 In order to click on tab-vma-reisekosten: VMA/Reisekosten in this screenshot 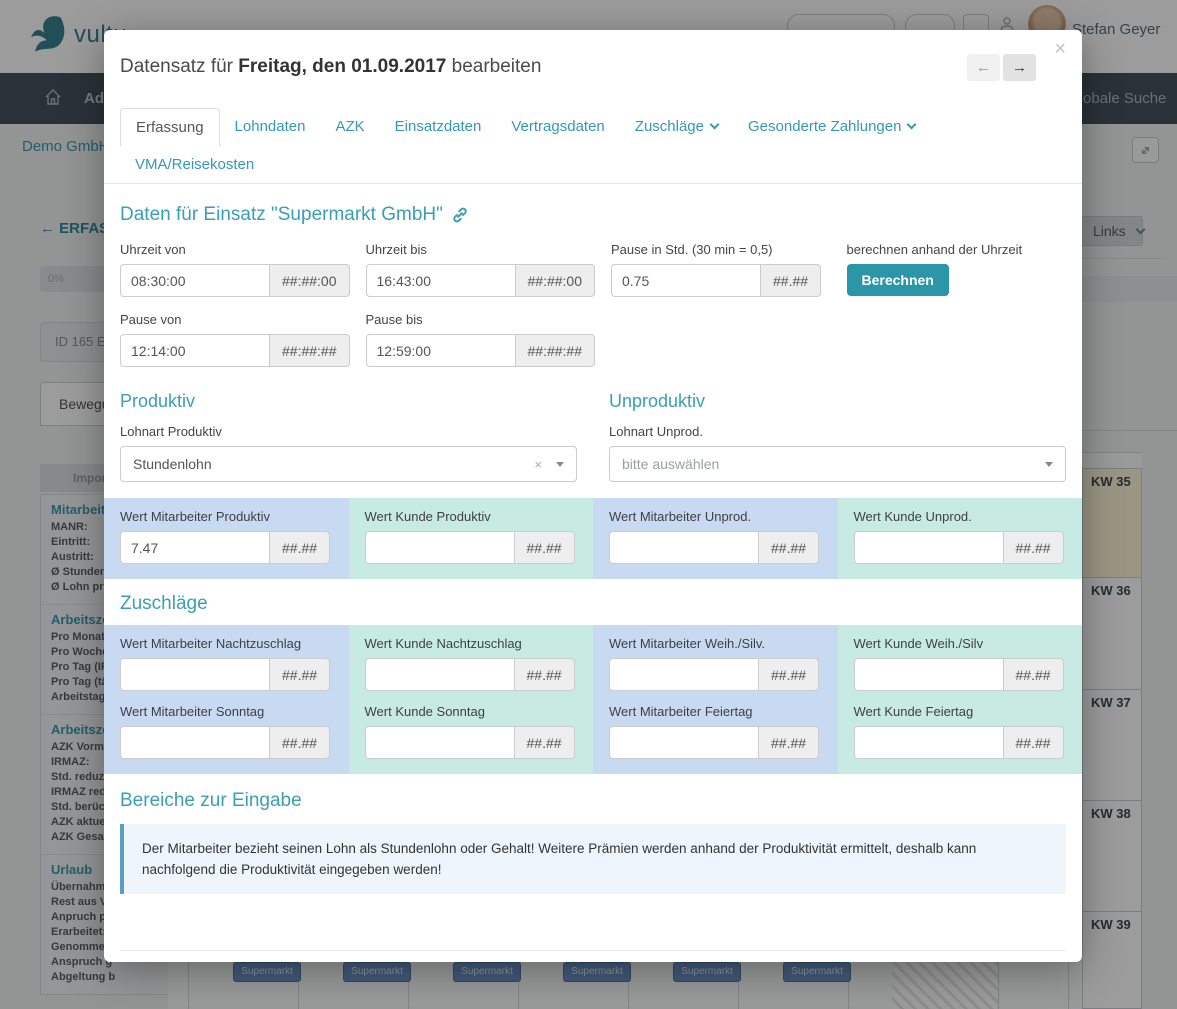, I will do `click(194, 164)`.